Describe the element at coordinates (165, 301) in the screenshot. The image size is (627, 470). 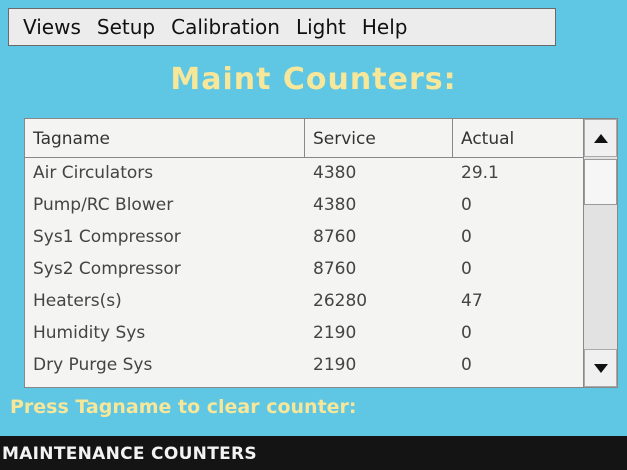
I see `cell-tagname: Heaters(s)` at that location.